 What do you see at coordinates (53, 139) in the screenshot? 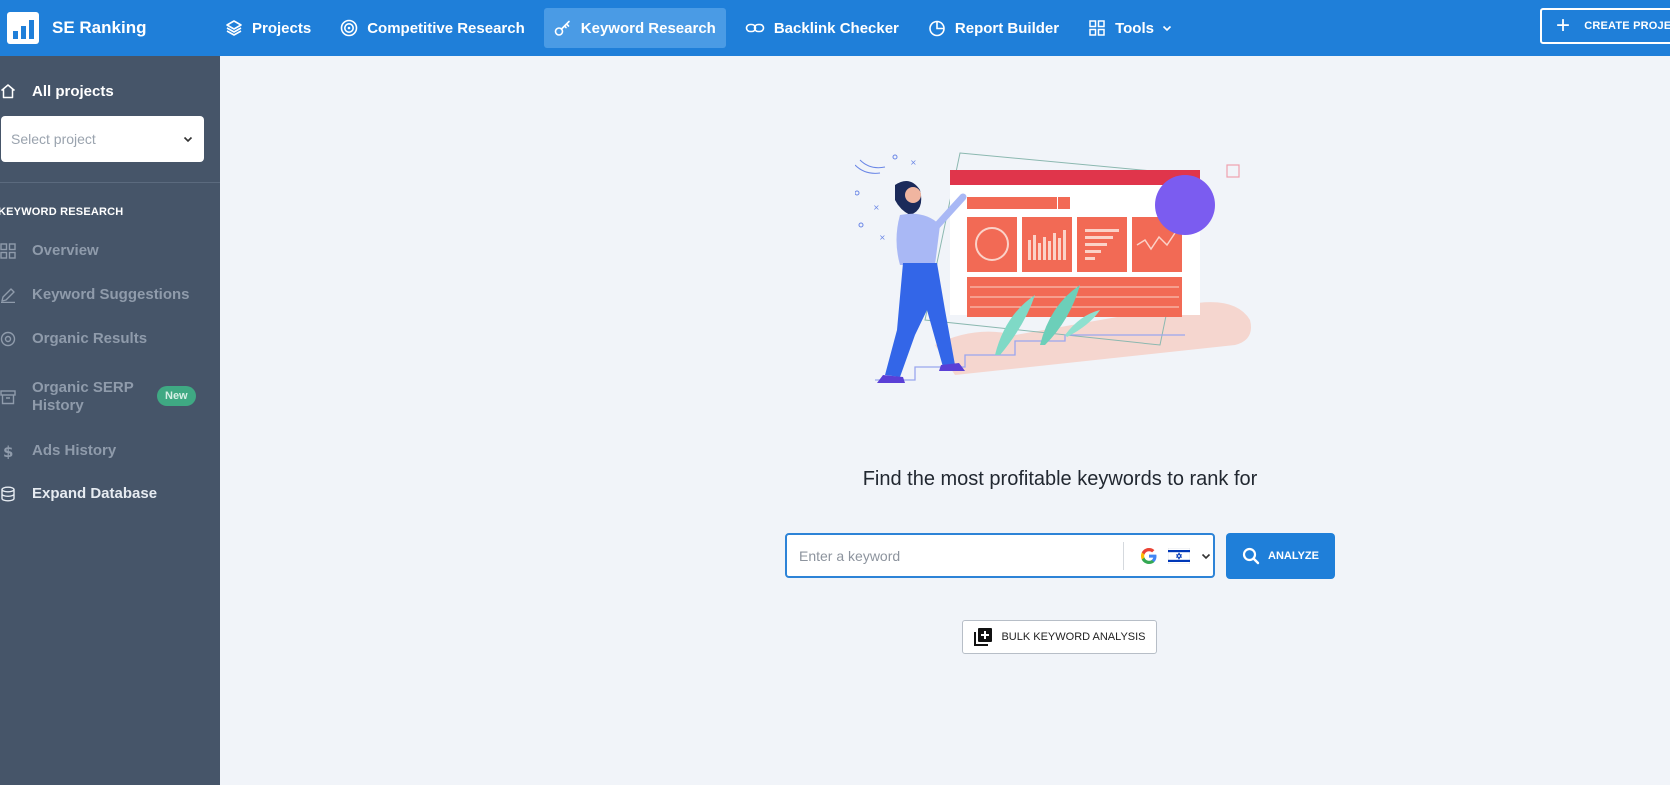
I see `select-project-label: Select project` at bounding box center [53, 139].